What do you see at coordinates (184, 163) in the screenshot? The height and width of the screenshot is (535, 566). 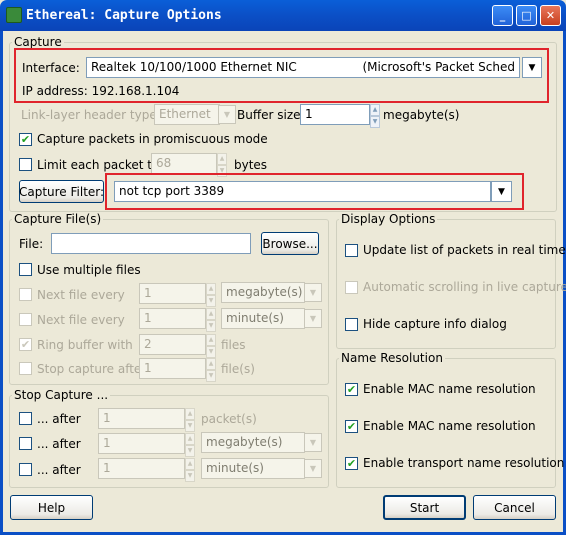 I see `limit-packet-input: 68` at bounding box center [184, 163].